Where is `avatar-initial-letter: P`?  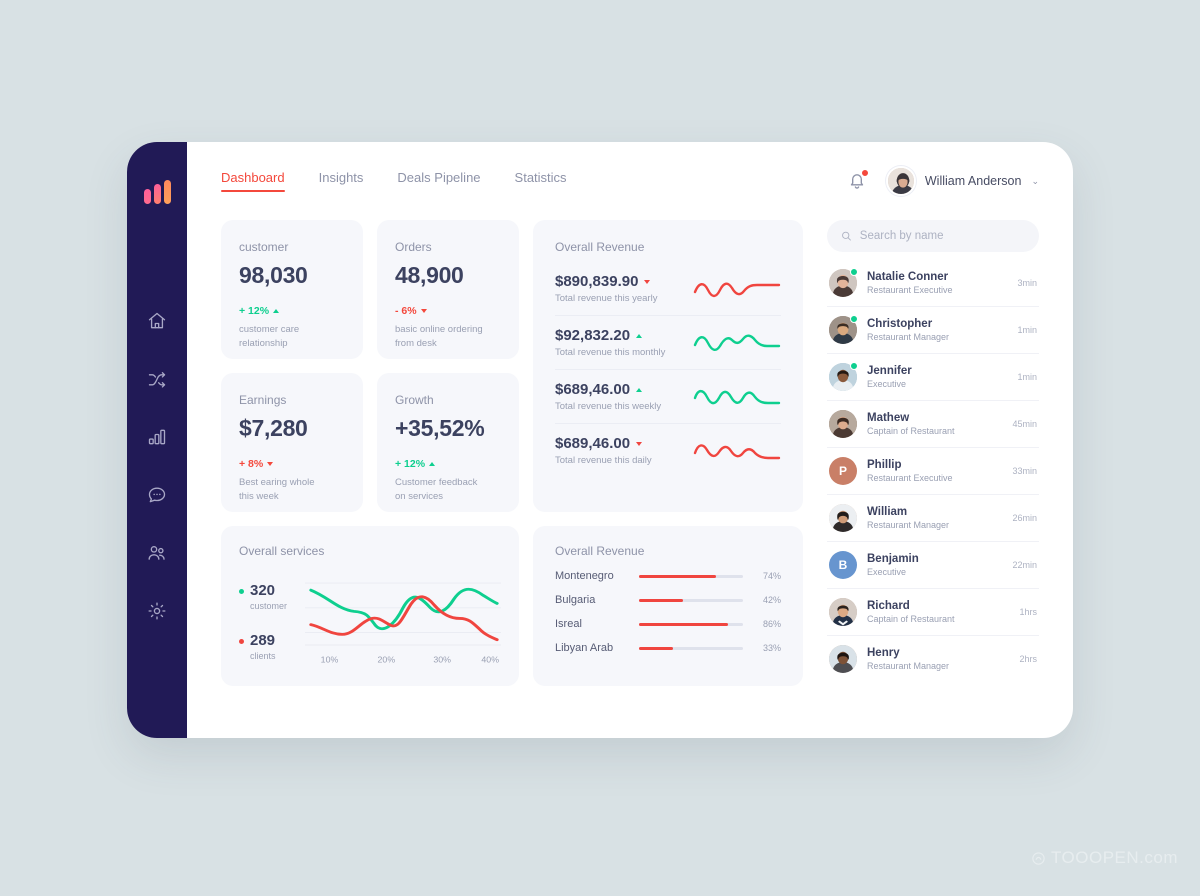
avatar-initial-letter: P is located at coordinates (842, 471).